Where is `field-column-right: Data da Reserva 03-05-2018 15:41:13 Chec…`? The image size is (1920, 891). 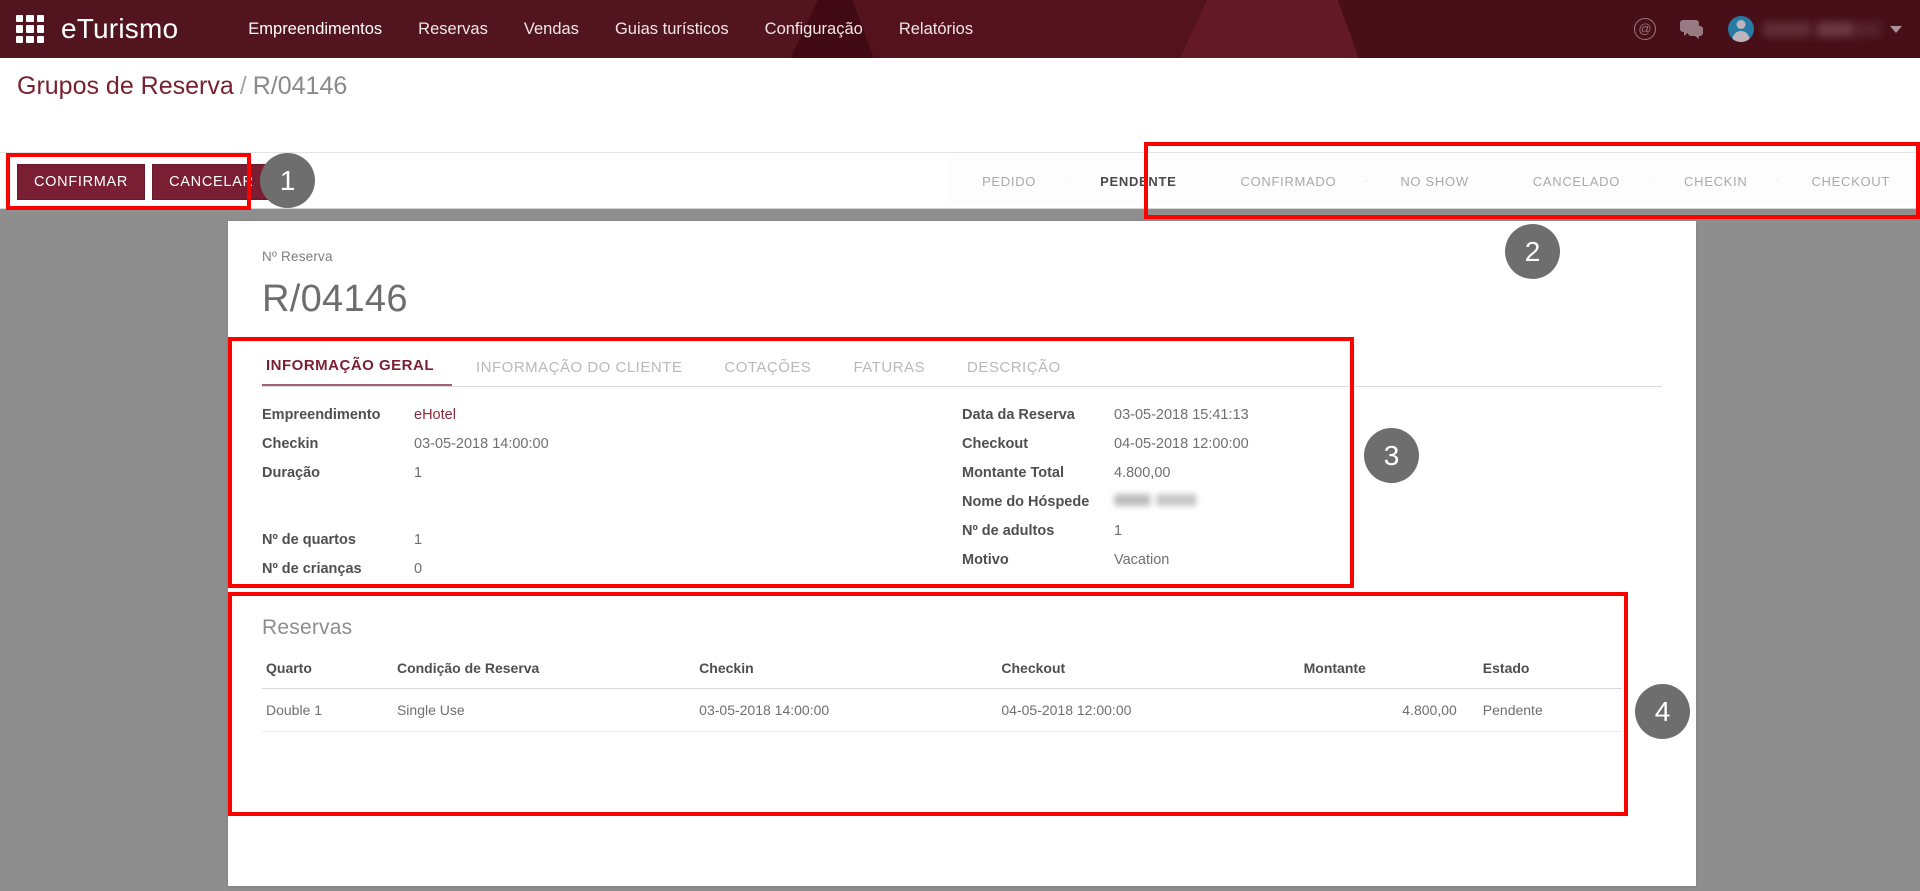 field-column-right: Data da Reserva 03-05-2018 15:41:13 Chec… is located at coordinates (1312, 498).